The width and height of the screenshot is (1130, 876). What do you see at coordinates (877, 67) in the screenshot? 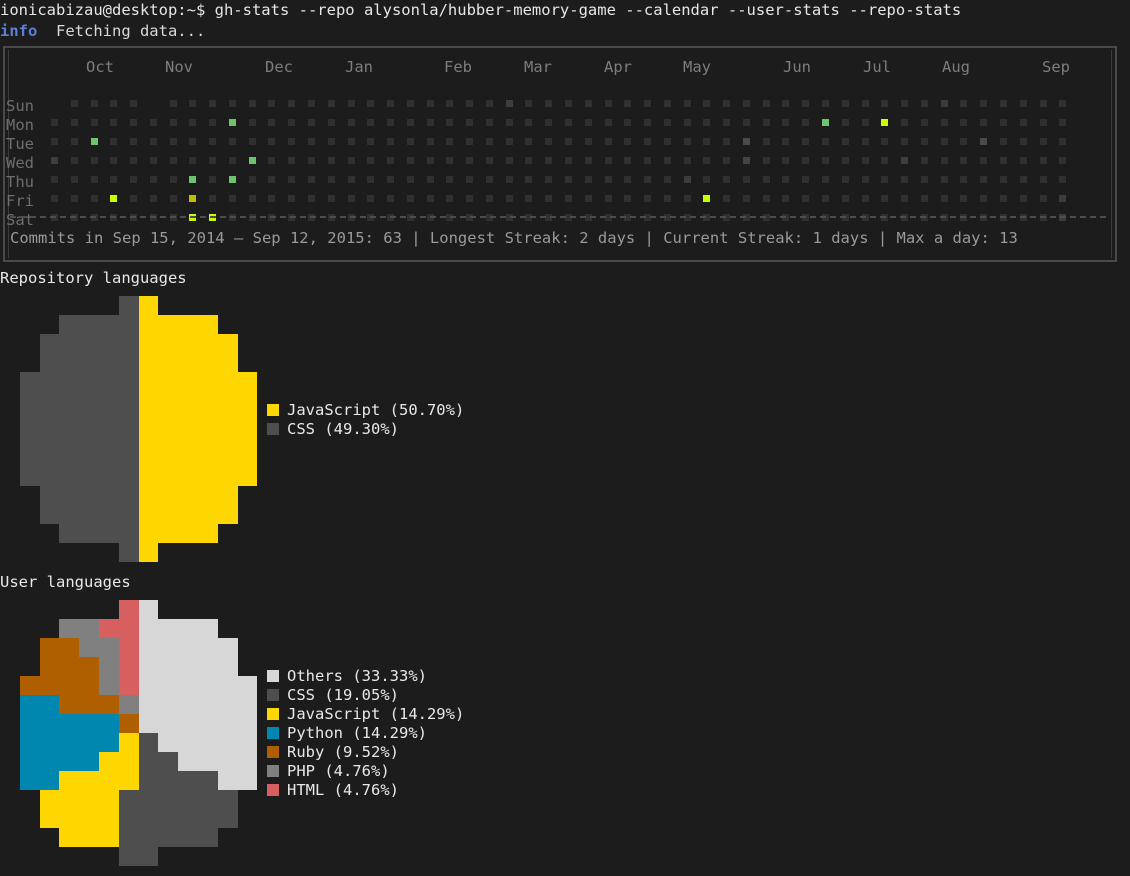
I see `calendar-month-label: Jul` at bounding box center [877, 67].